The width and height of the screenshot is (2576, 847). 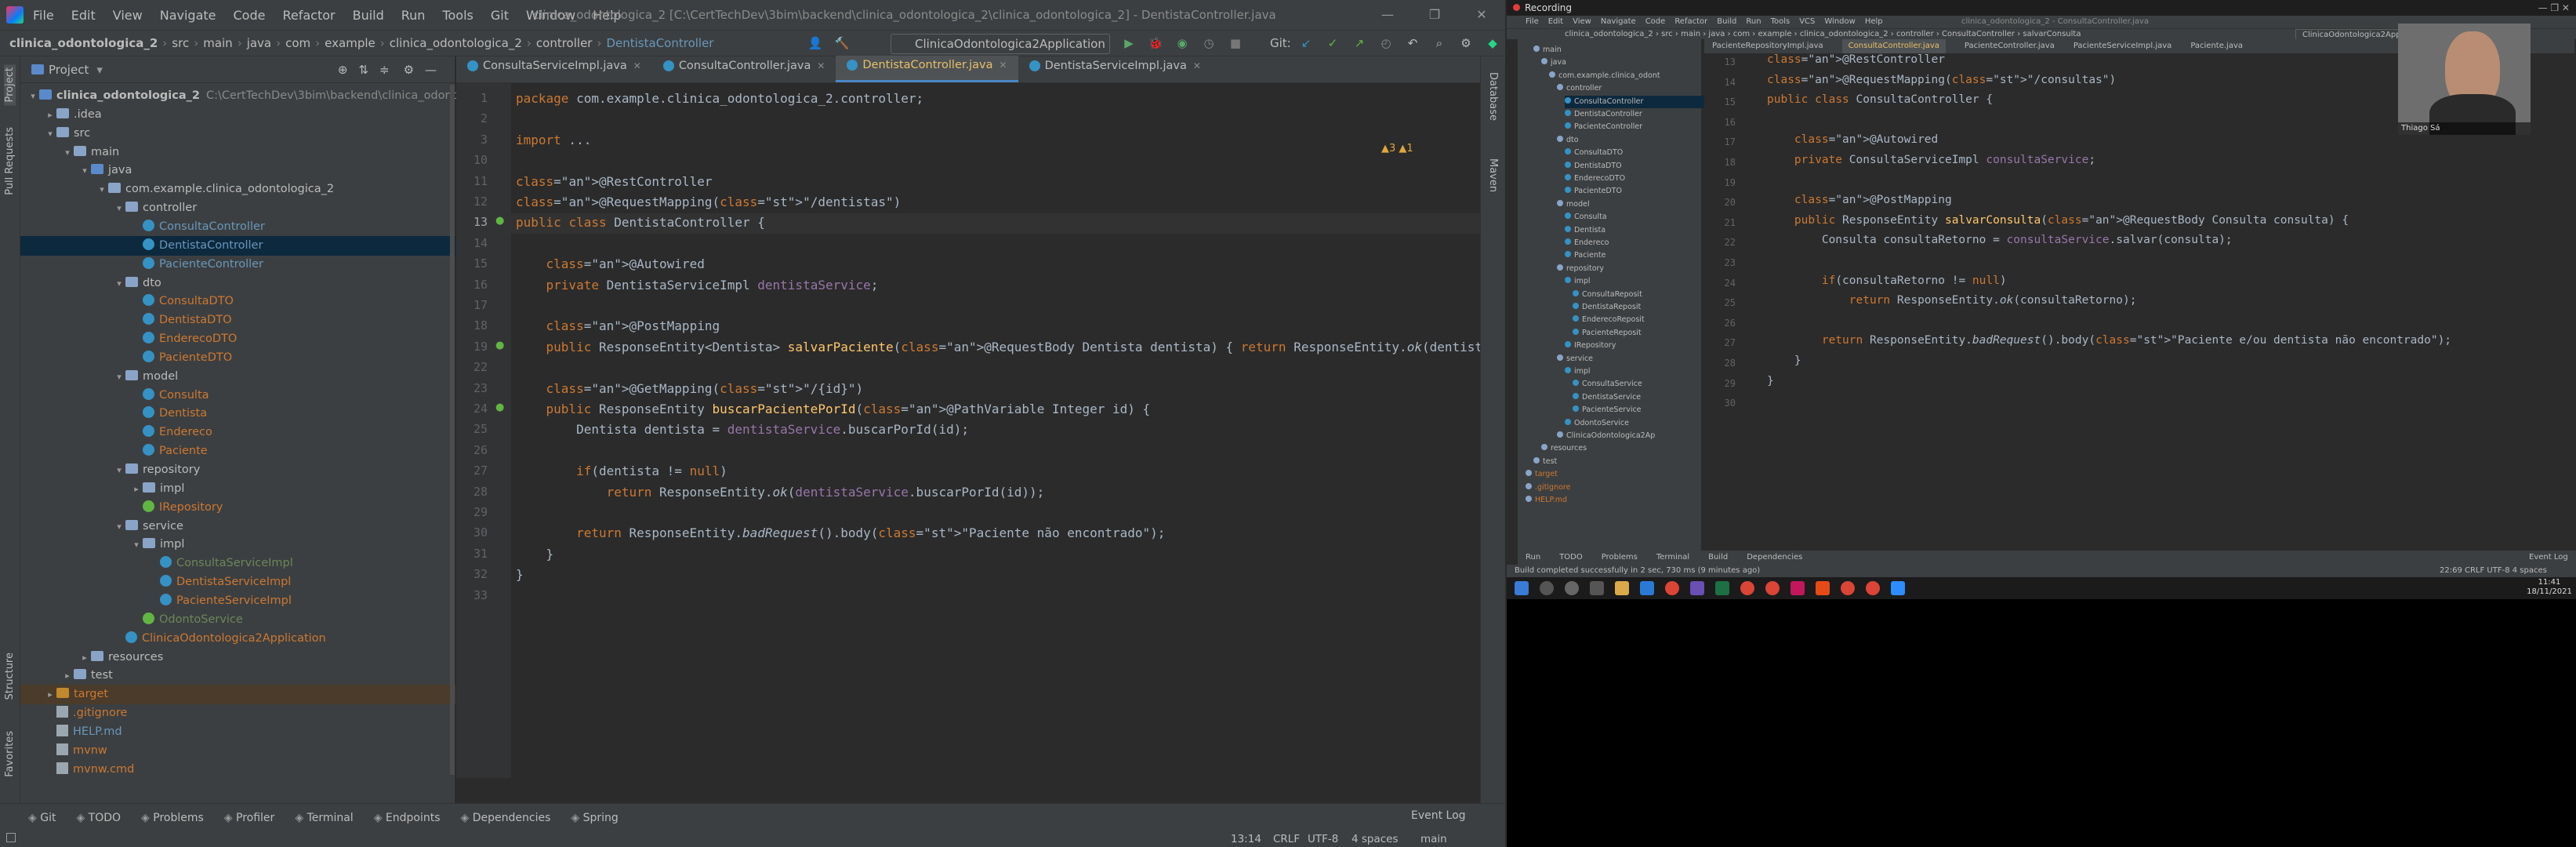 What do you see at coordinates (453, 430) in the screenshot?
I see `tree-scrollbar` at bounding box center [453, 430].